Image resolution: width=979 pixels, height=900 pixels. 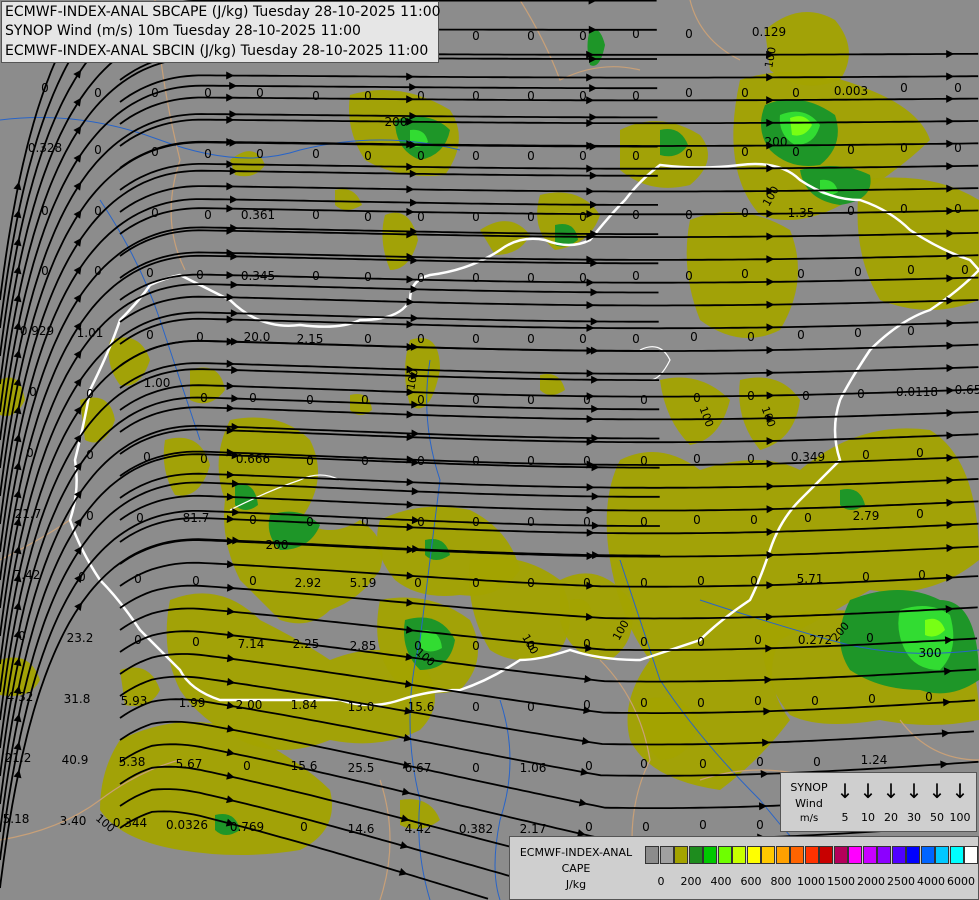 What do you see at coordinates (363, 646) in the screenshot?
I see `cin-label: 2.85` at bounding box center [363, 646].